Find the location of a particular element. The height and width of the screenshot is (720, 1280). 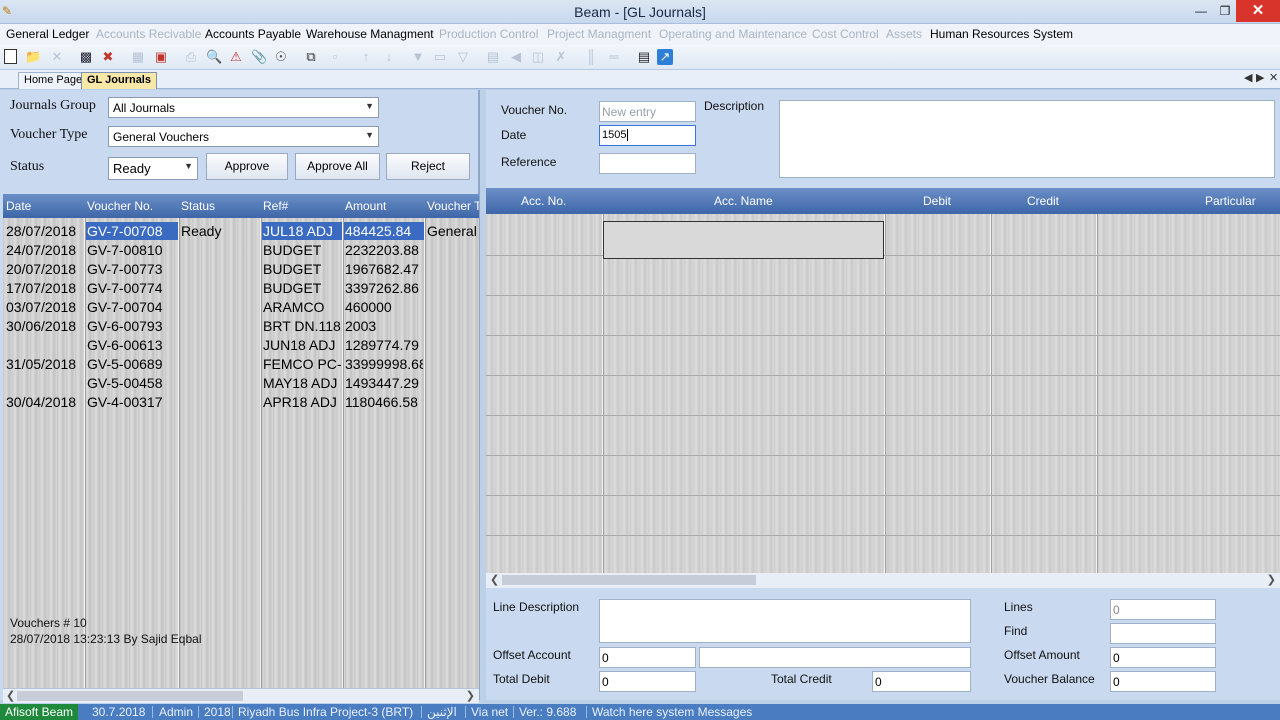

offset-account-name-field is located at coordinates (835, 657).